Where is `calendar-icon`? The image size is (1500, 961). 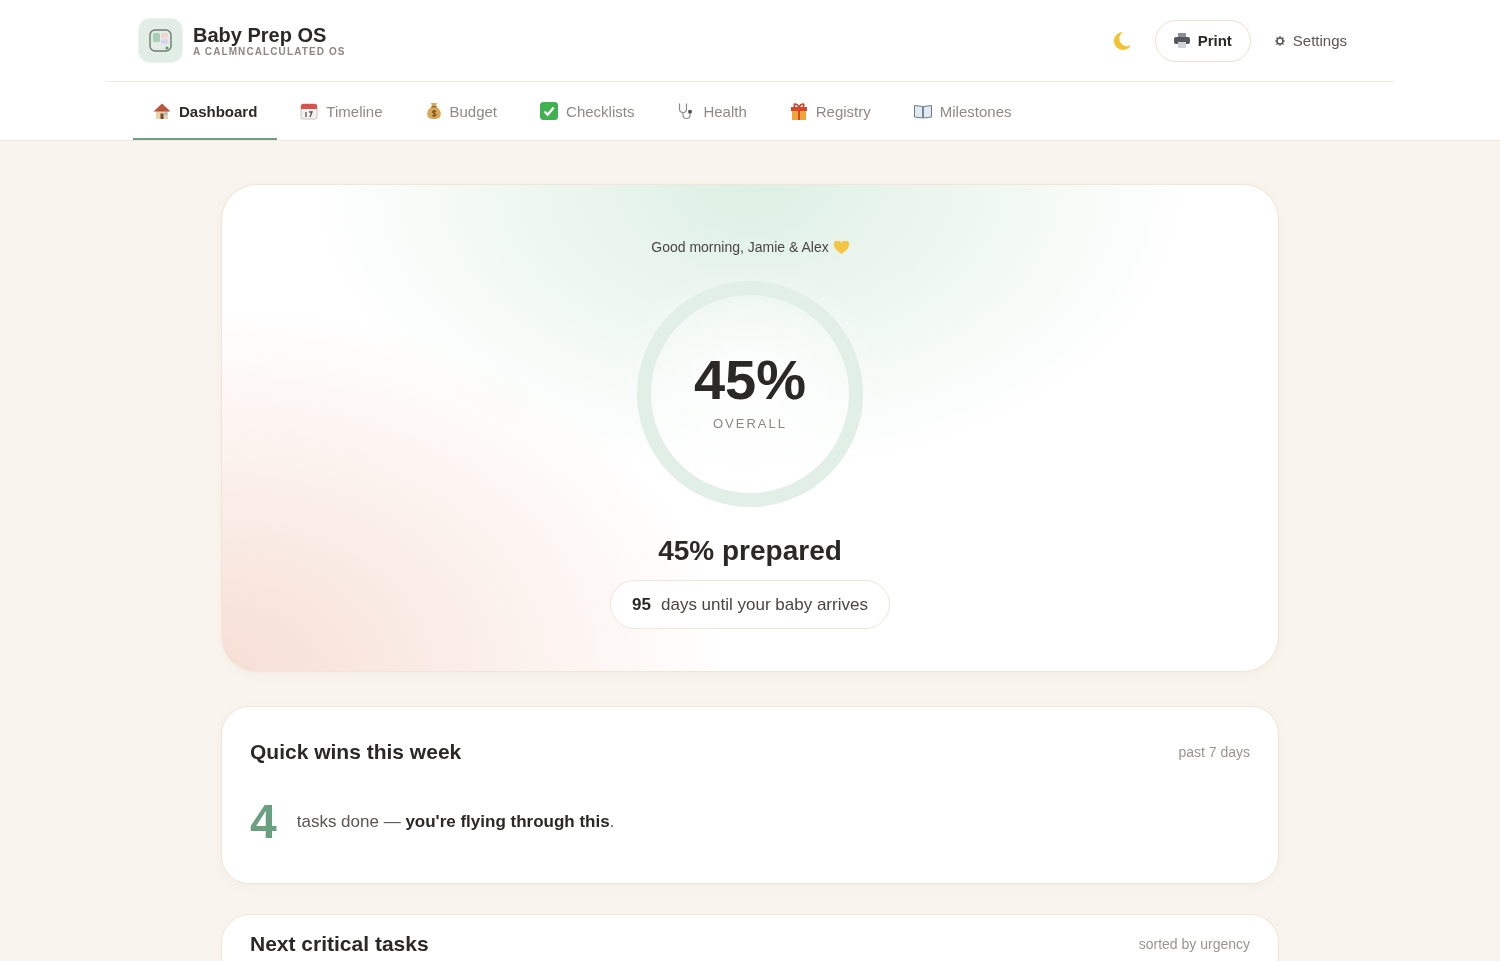 calendar-icon is located at coordinates (309, 111).